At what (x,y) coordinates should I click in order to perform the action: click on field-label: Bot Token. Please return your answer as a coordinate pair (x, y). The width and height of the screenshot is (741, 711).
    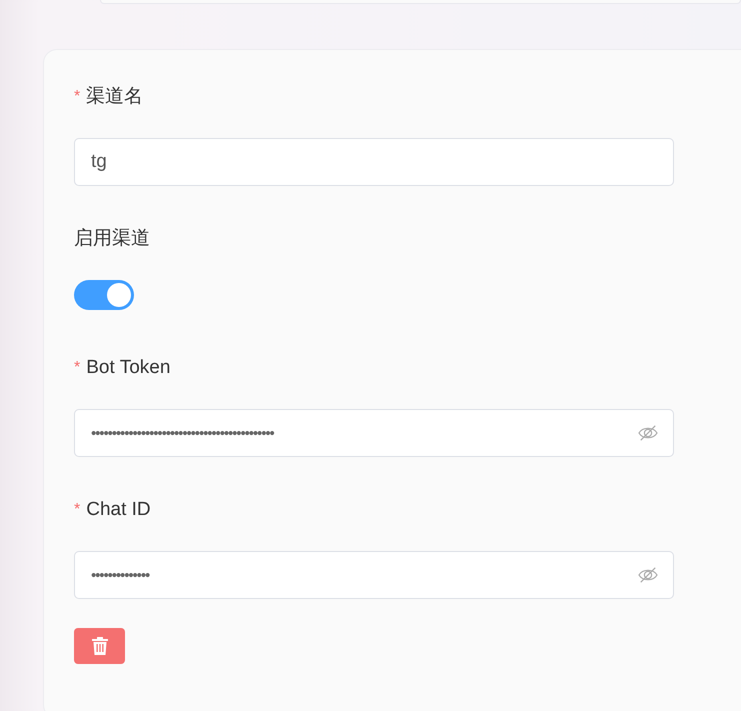
    Looking at the image, I should click on (128, 368).